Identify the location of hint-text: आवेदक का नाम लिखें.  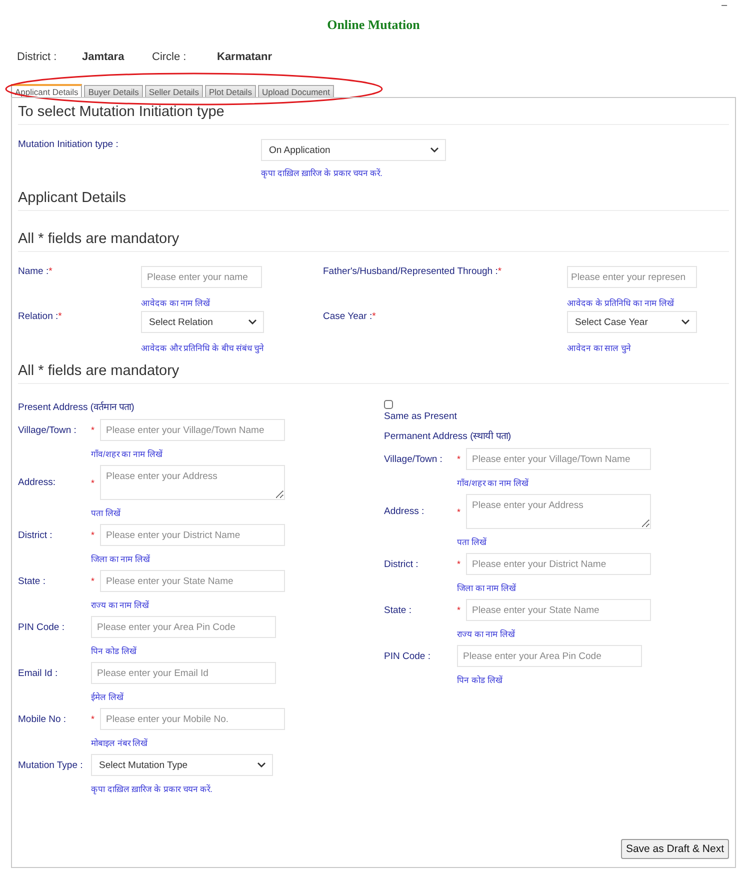
(176, 302).